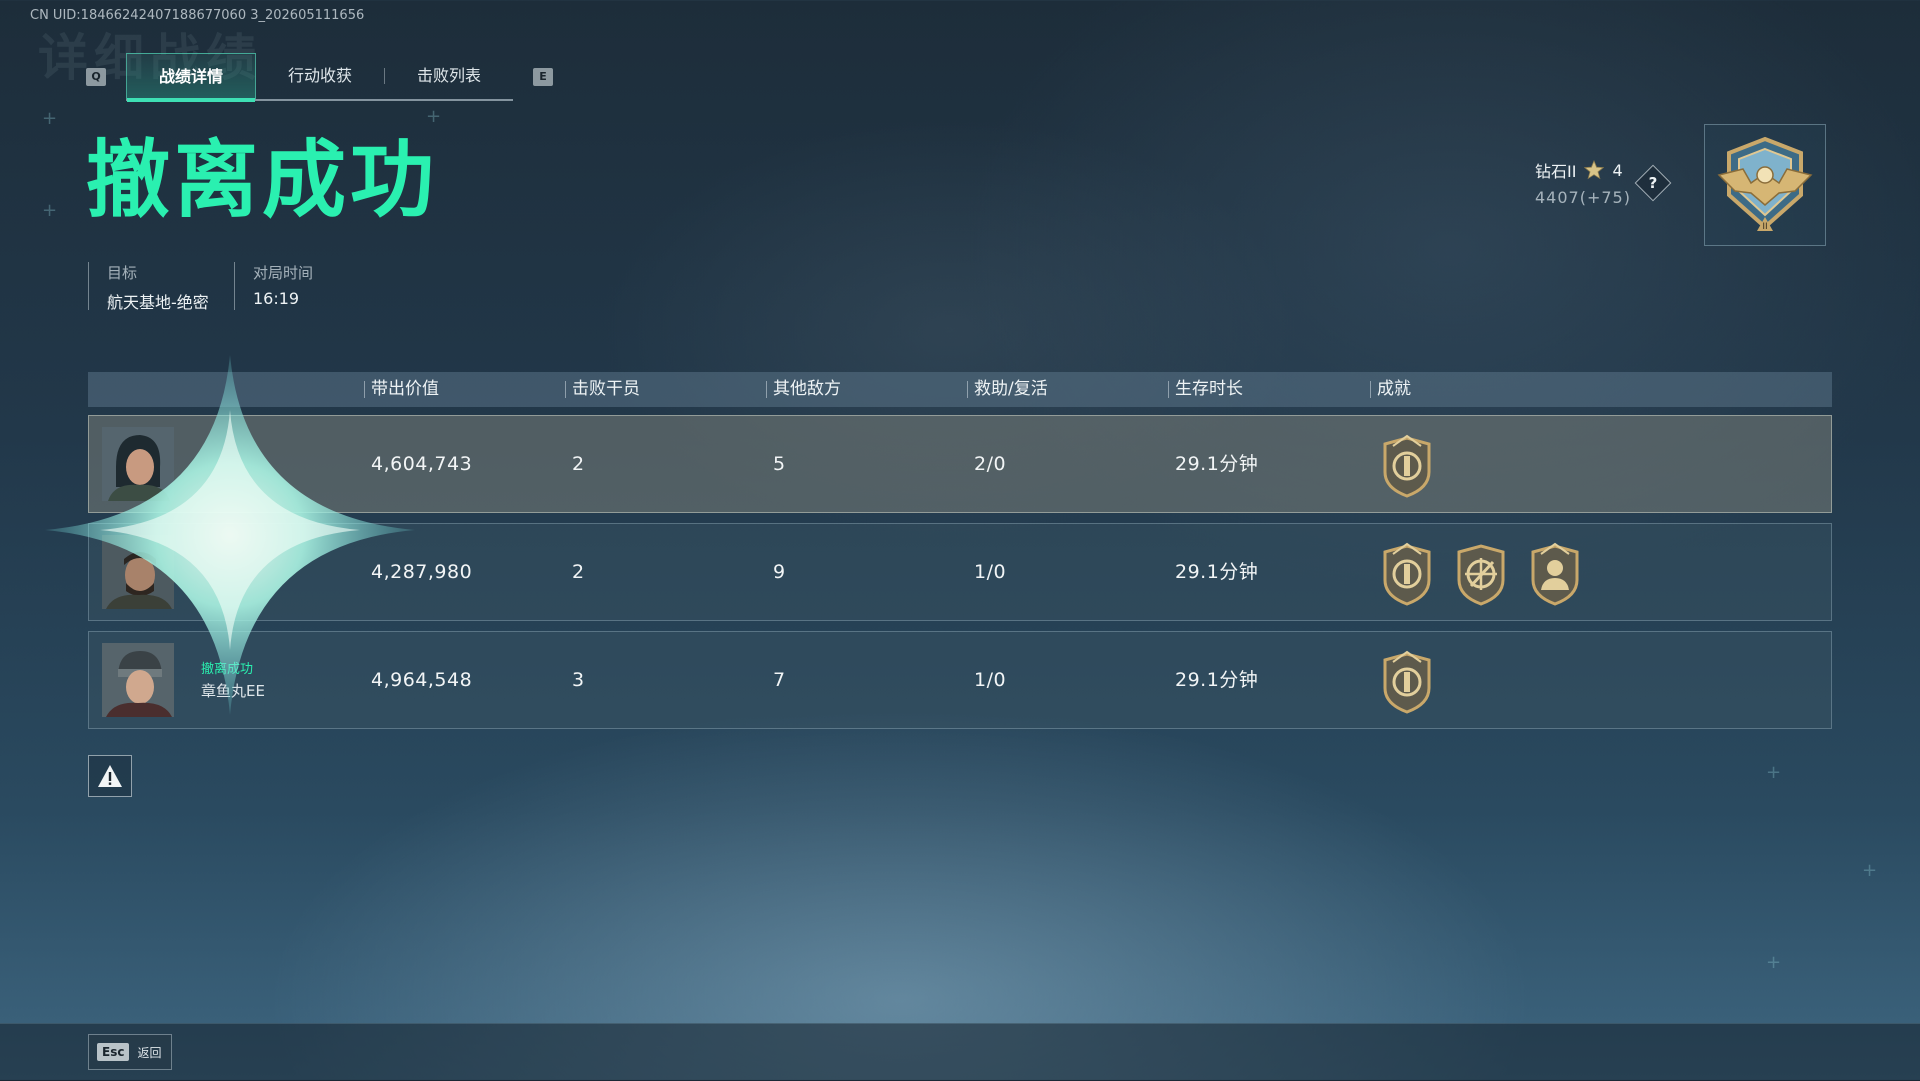 The image size is (1920, 1081). What do you see at coordinates (283, 273) in the screenshot?
I see `match-time-label: 对局时间` at bounding box center [283, 273].